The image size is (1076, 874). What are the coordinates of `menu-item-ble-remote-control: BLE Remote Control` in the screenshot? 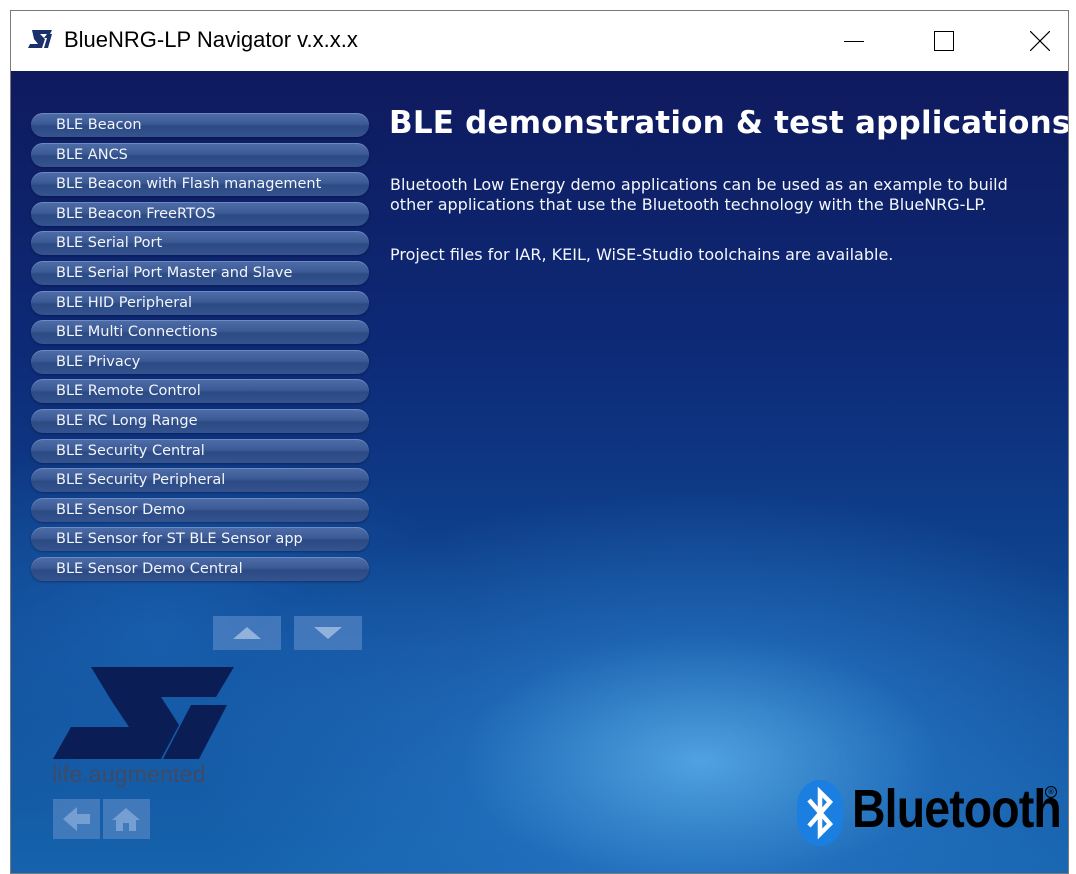 It's located at (200, 391).